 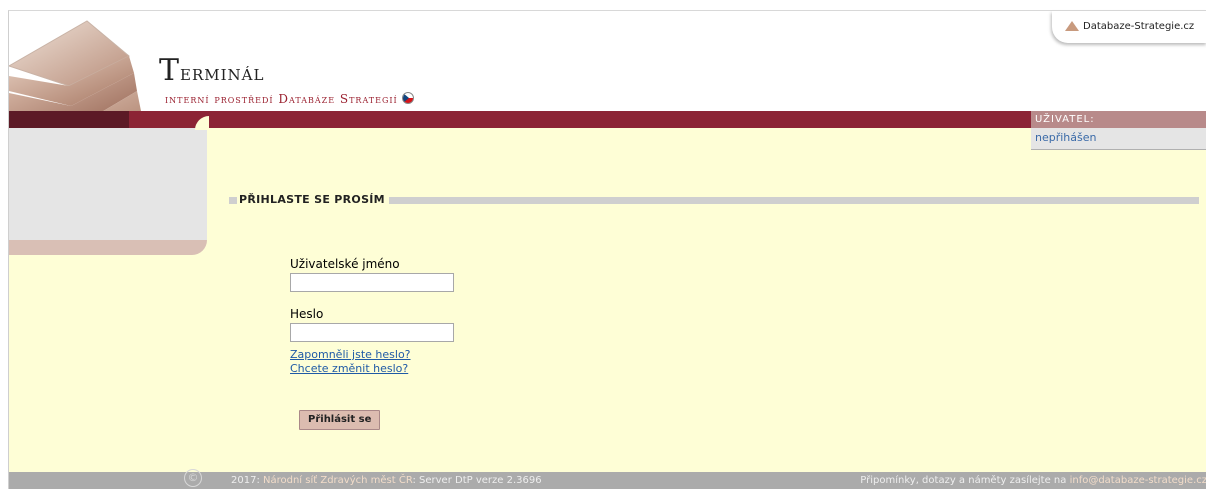 I want to click on app-title: Terminál, so click(x=211, y=70).